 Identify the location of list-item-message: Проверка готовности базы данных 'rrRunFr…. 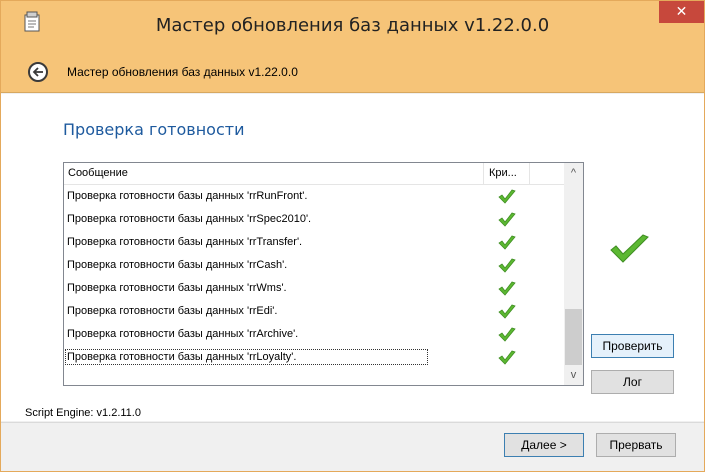
(187, 196).